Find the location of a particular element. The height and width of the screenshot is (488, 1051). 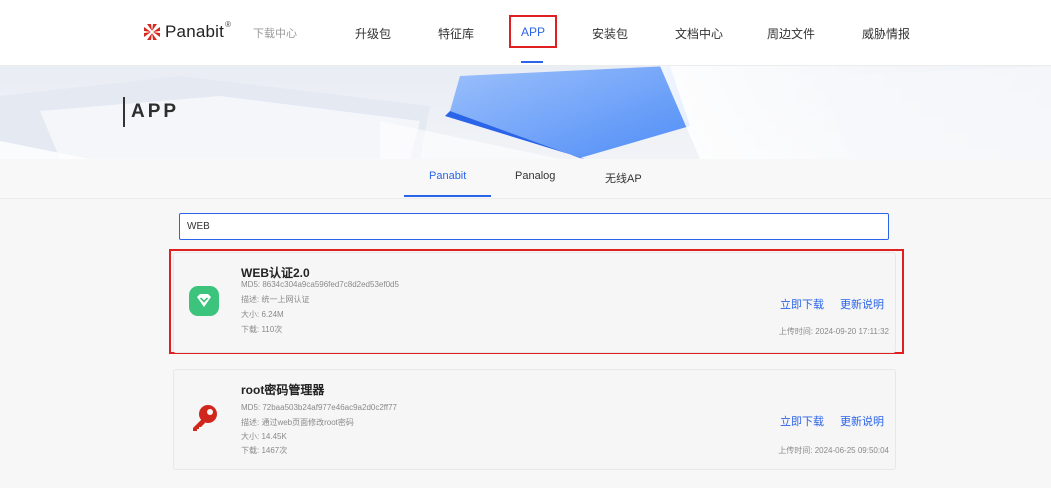

nav-app-label: APP is located at coordinates (532, 32).